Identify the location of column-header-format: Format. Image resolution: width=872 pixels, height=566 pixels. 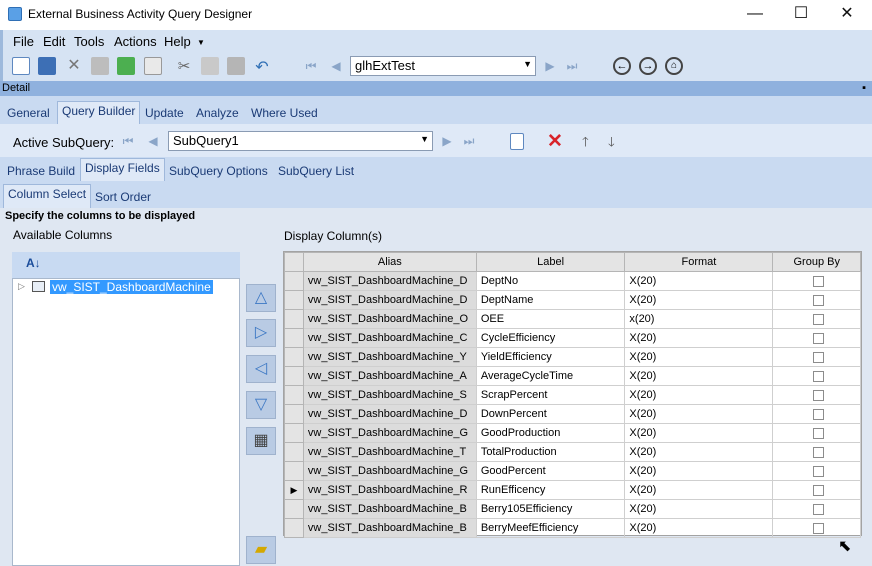
(699, 262).